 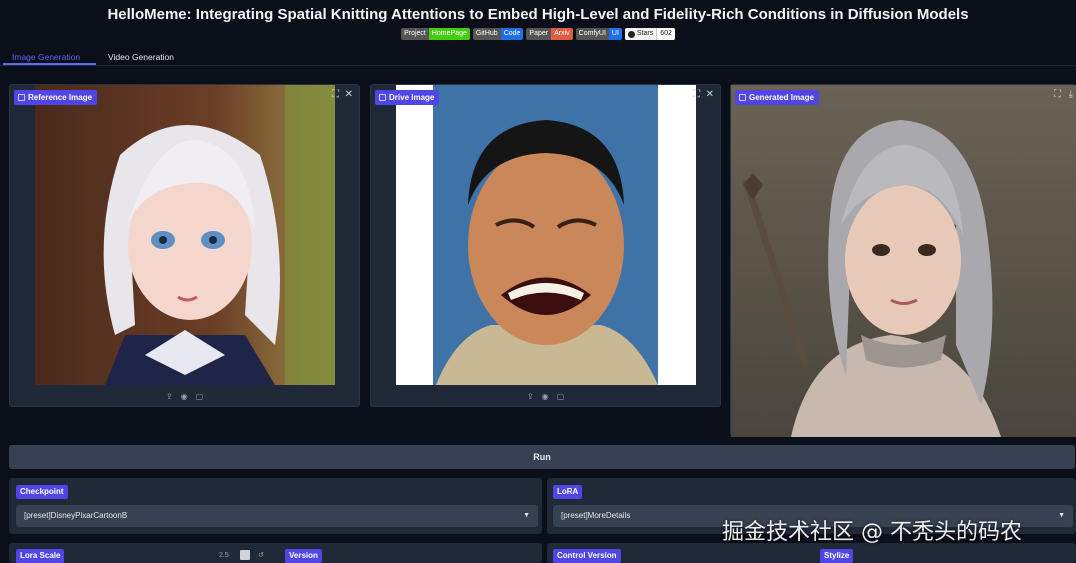 What do you see at coordinates (42, 492) in the screenshot?
I see `checkpoint-label: Checkpoint` at bounding box center [42, 492].